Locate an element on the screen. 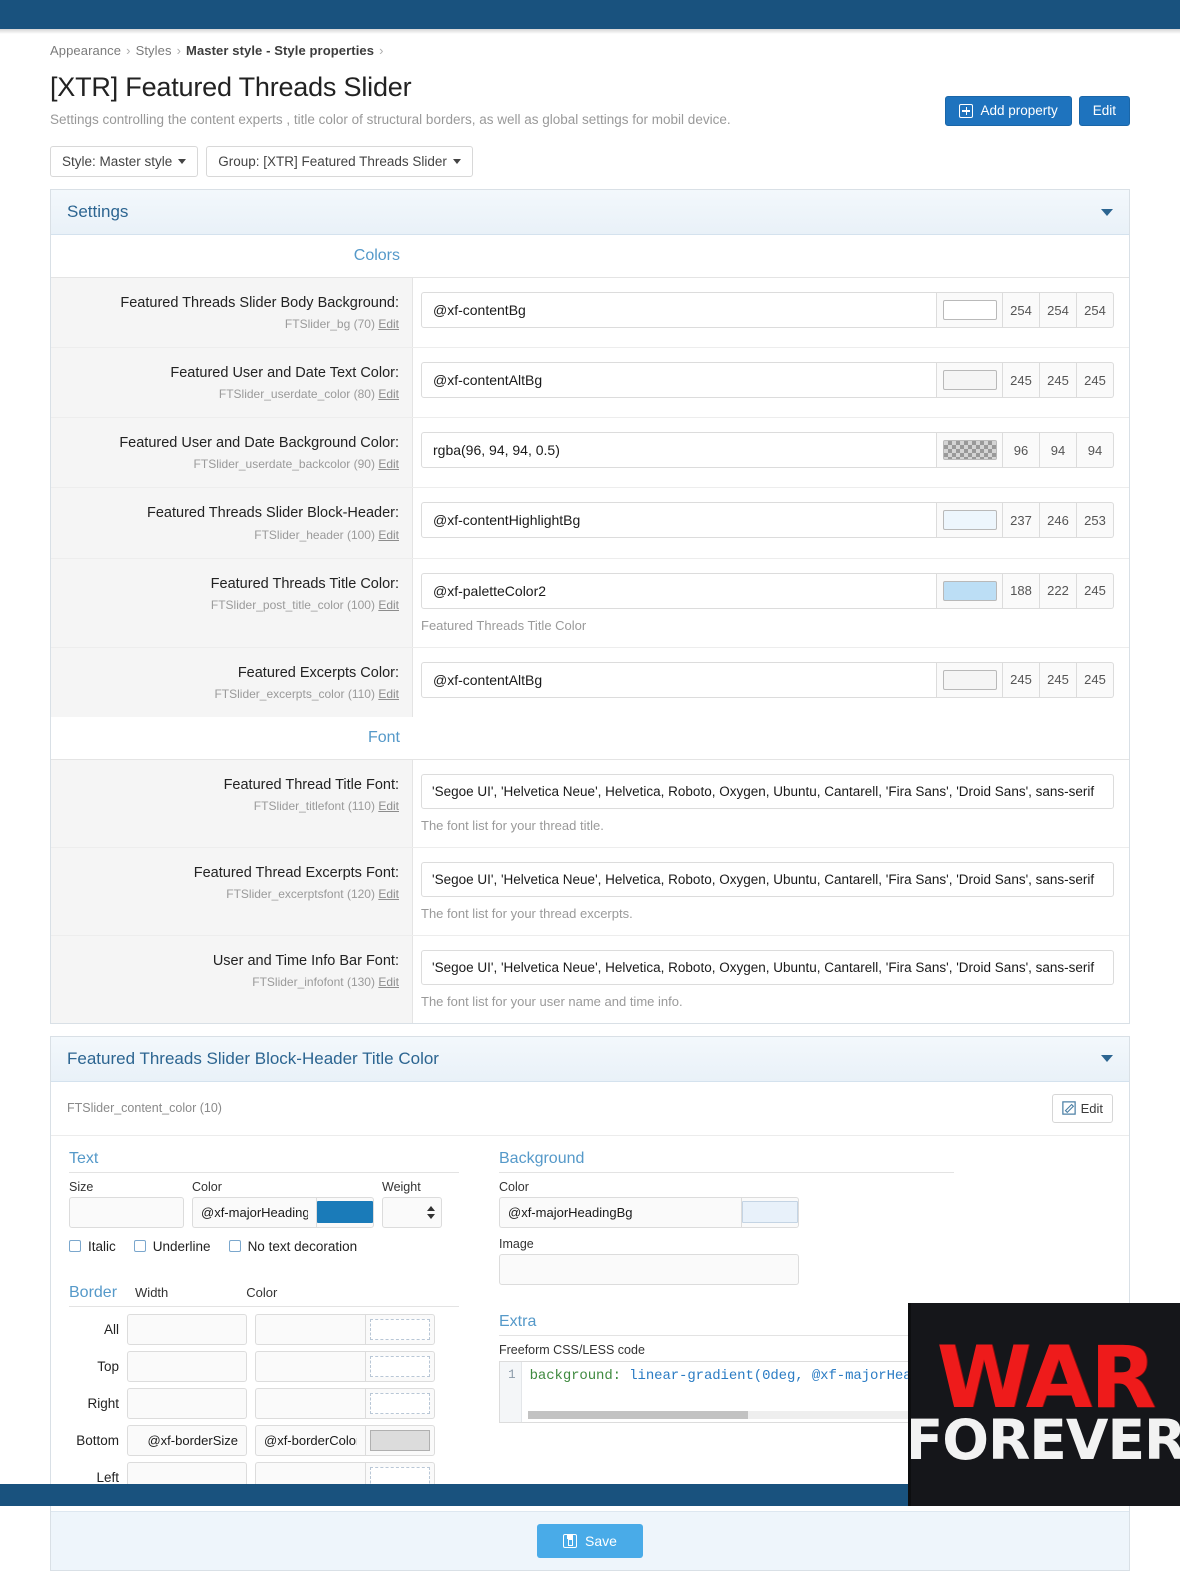 The width and height of the screenshot is (1180, 1595). edit-button: Edit is located at coordinates (1104, 111).